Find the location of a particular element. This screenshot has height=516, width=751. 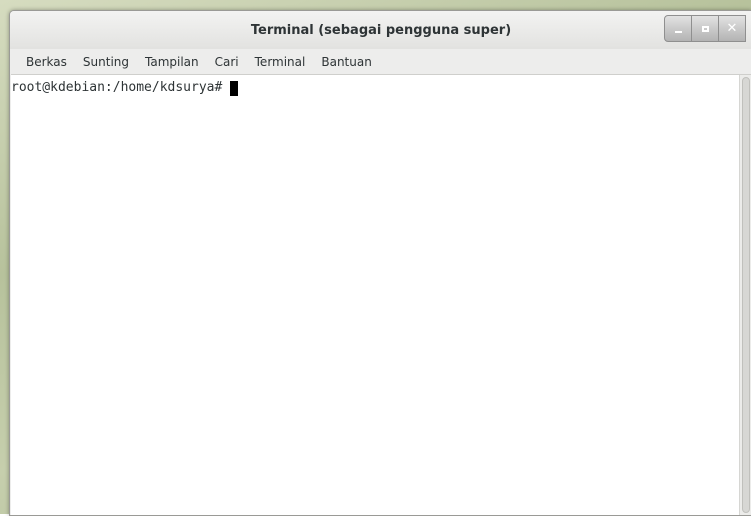

menu-sunting: Sunting is located at coordinates (106, 62).